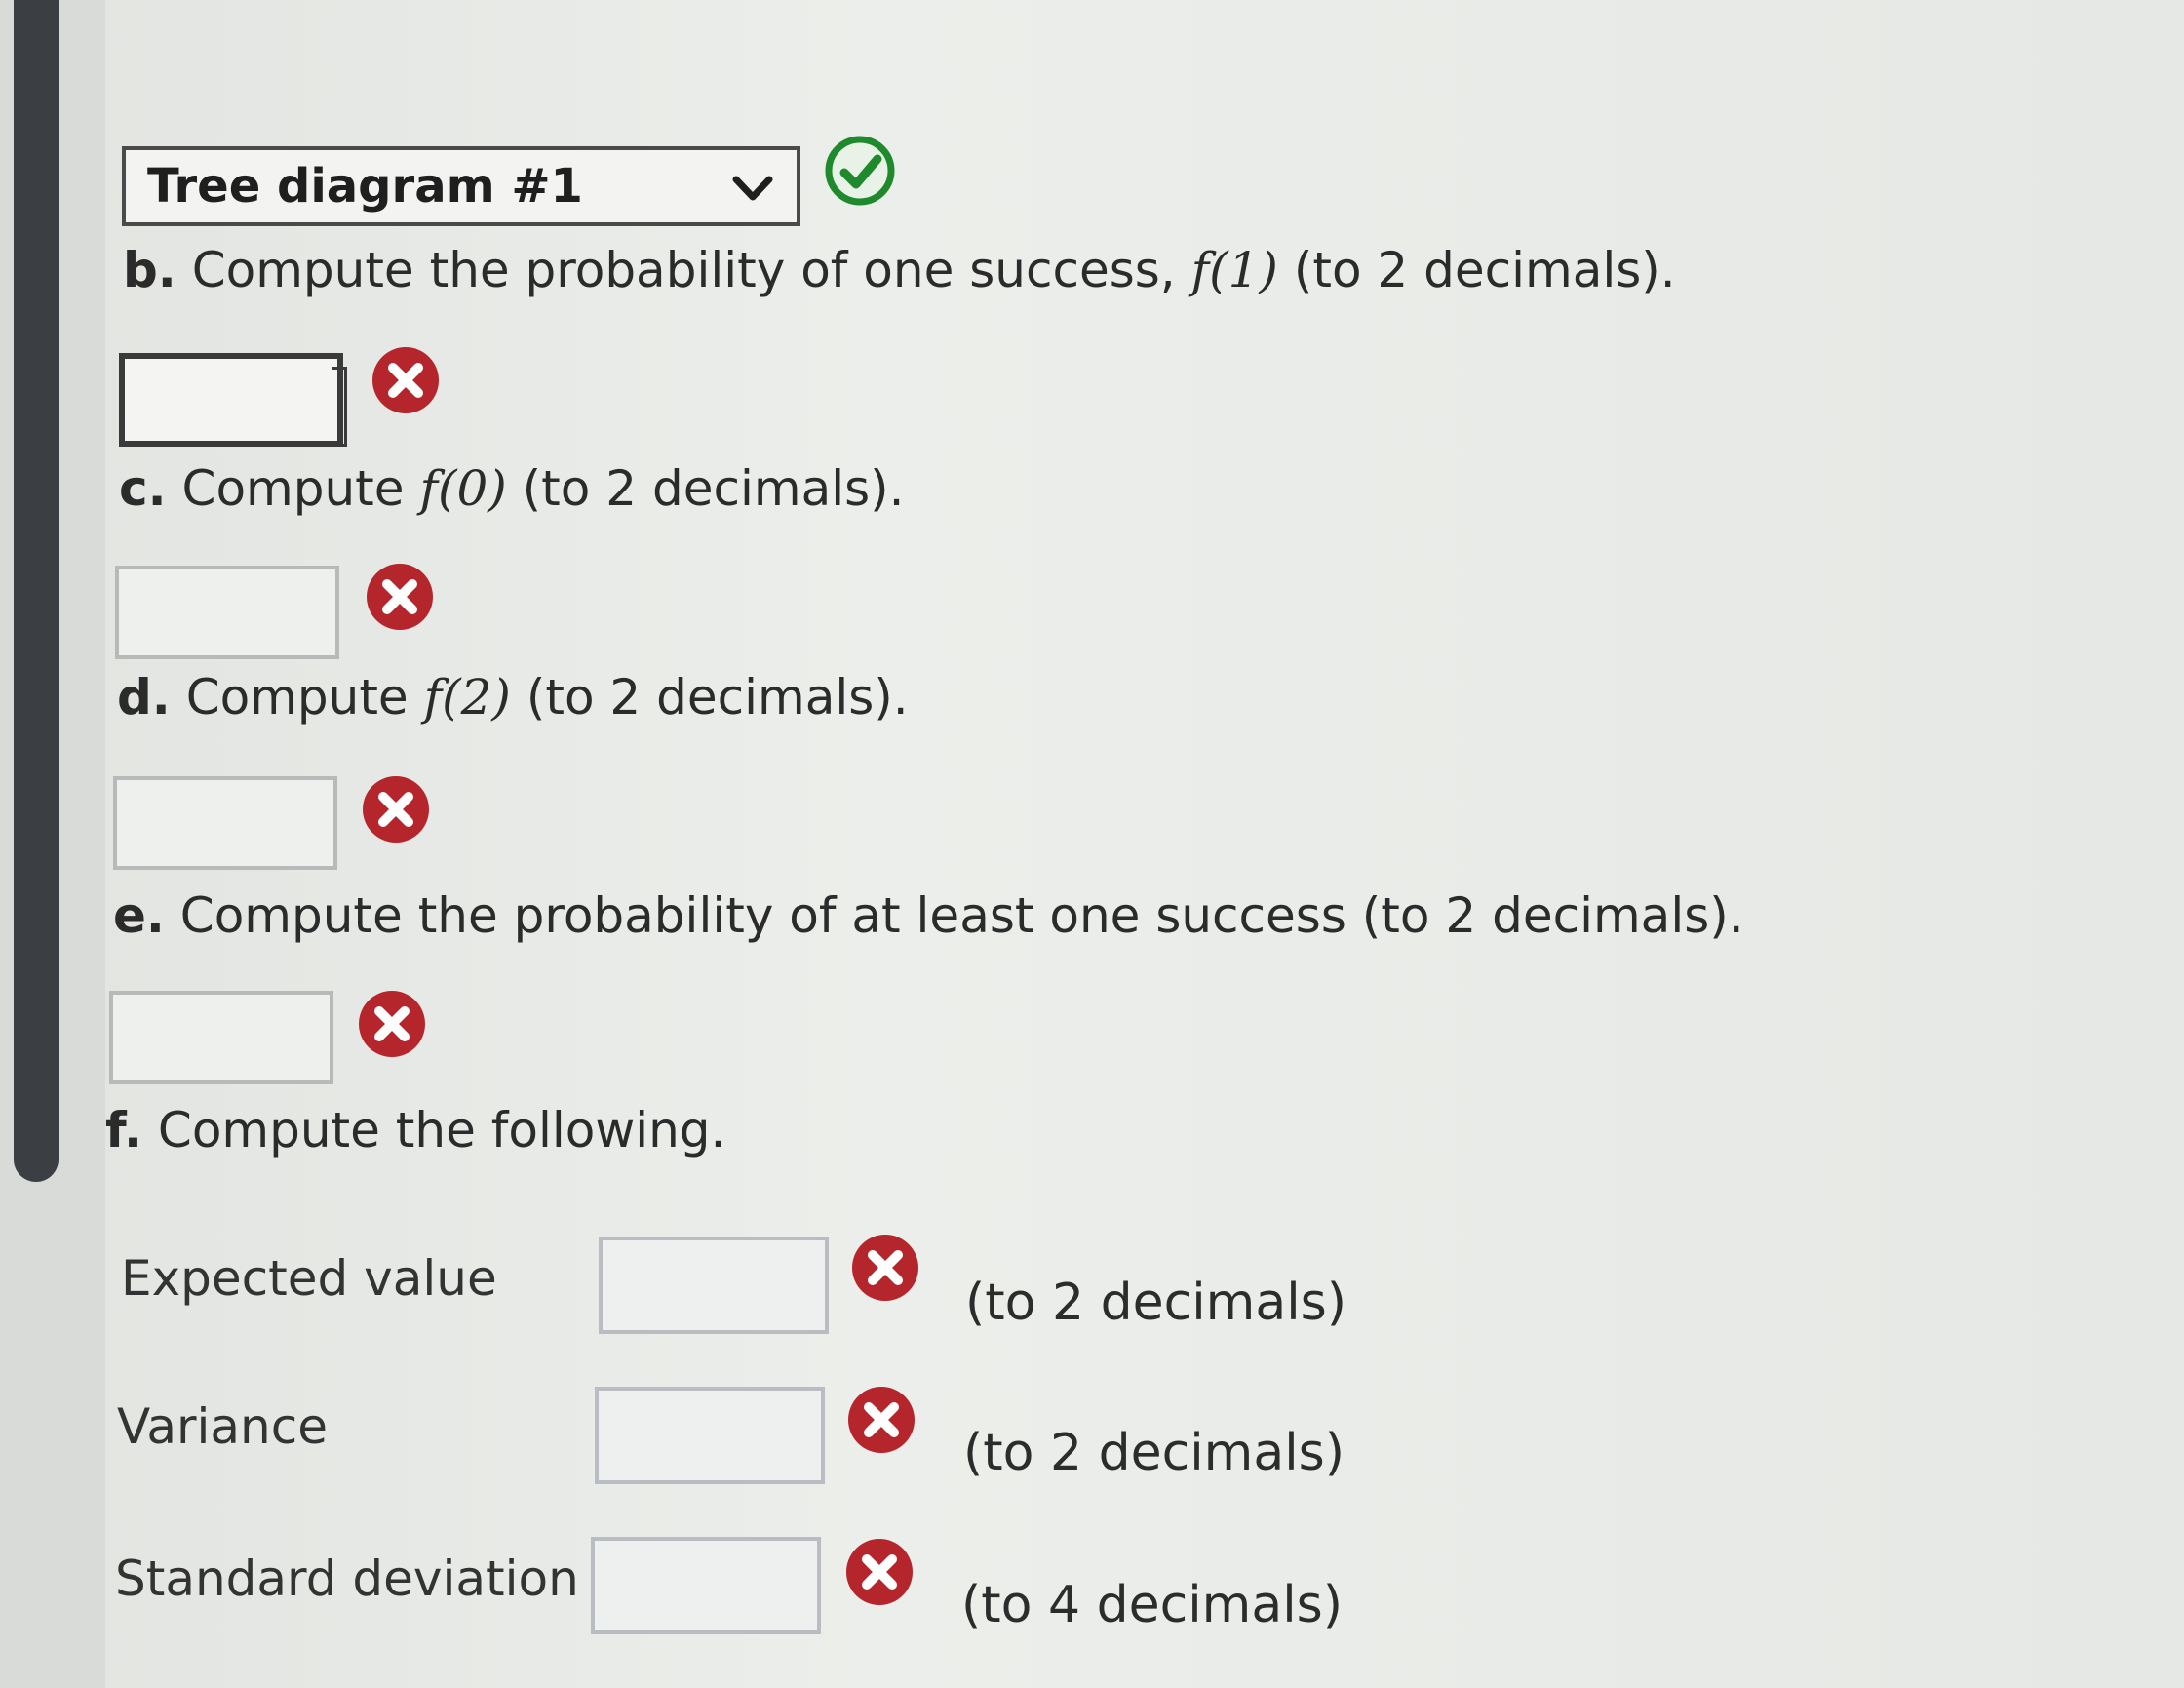 The image size is (2184, 1688). I want to click on tree-diagram-select: Tree diagram #1, so click(461, 186).